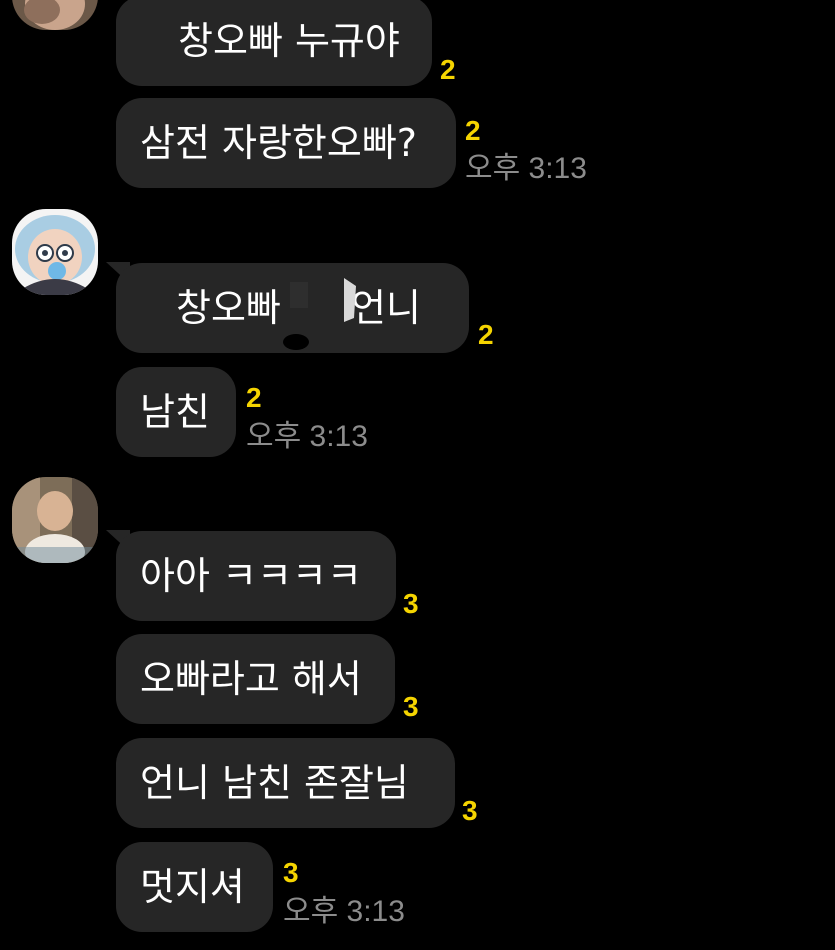 This screenshot has height=950, width=835. I want to click on message-bubble: 창오빠 누규야, so click(274, 43).